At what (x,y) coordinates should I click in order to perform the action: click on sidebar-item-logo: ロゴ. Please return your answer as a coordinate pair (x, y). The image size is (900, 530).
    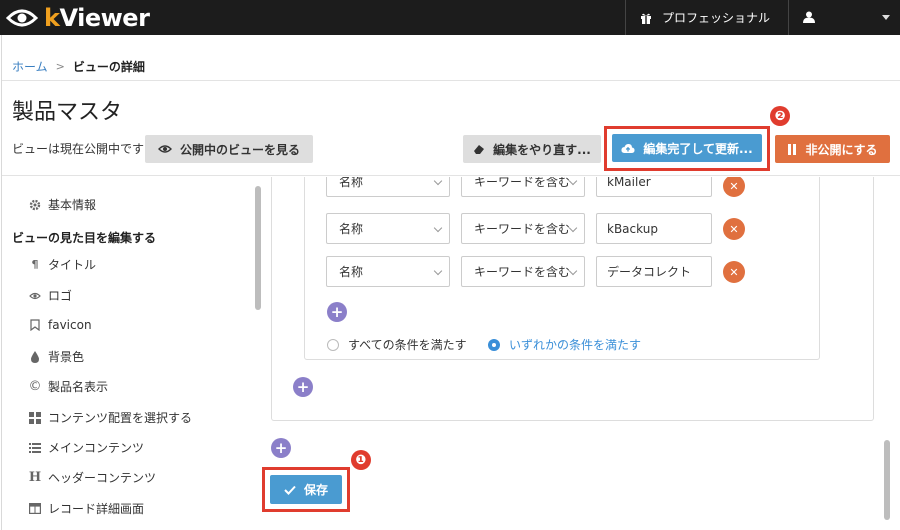
    Looking at the image, I should click on (50, 295).